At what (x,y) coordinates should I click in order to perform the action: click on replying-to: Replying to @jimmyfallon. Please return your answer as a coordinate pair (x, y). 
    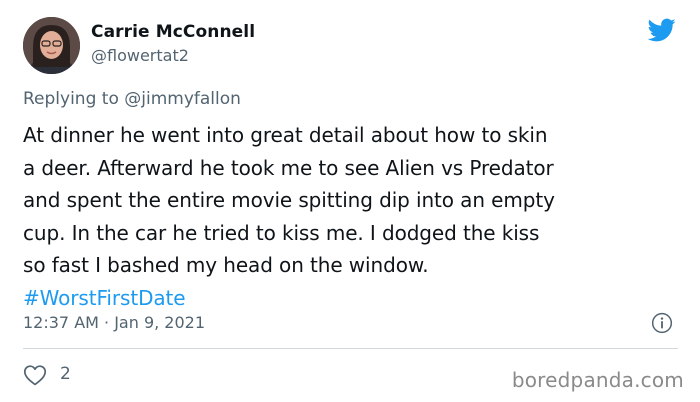
    Looking at the image, I should click on (132, 99).